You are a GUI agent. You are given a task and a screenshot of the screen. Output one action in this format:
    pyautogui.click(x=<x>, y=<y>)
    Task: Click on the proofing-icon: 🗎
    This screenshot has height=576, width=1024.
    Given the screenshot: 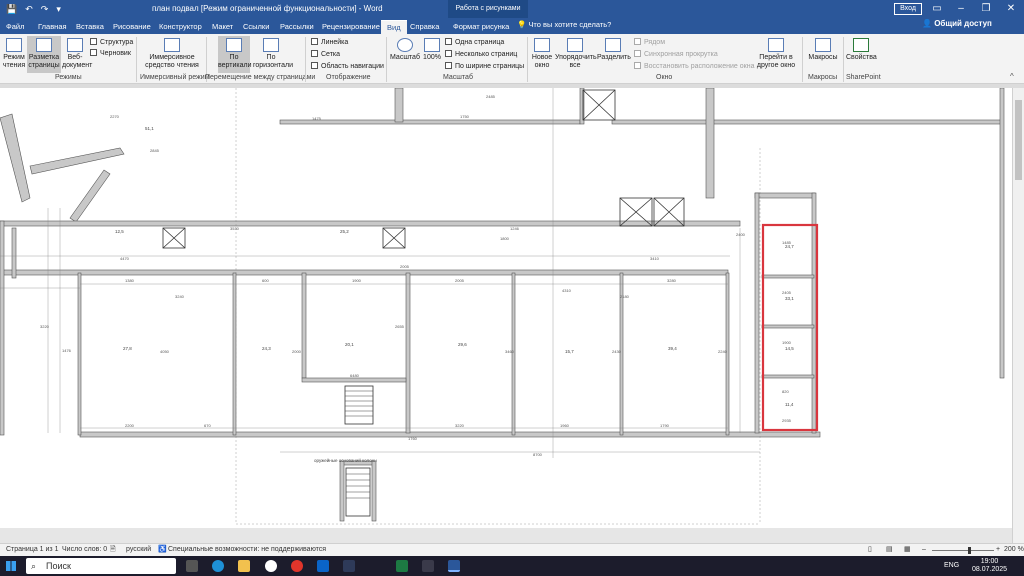 What is the action you would take?
    pyautogui.click(x=113, y=550)
    